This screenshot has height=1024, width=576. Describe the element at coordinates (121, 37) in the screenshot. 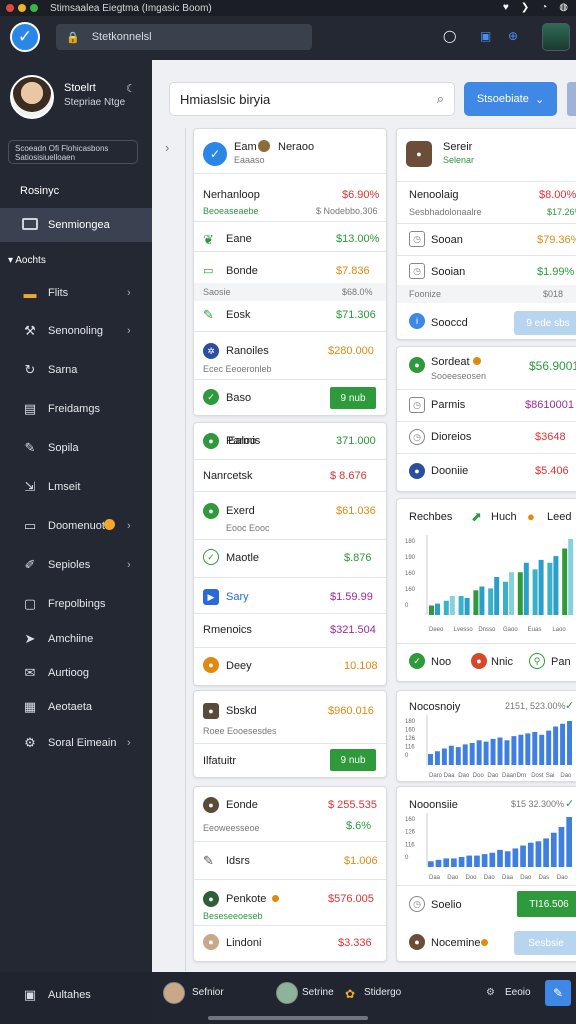

I see `top-search-value: Stetkonnelsl` at that location.